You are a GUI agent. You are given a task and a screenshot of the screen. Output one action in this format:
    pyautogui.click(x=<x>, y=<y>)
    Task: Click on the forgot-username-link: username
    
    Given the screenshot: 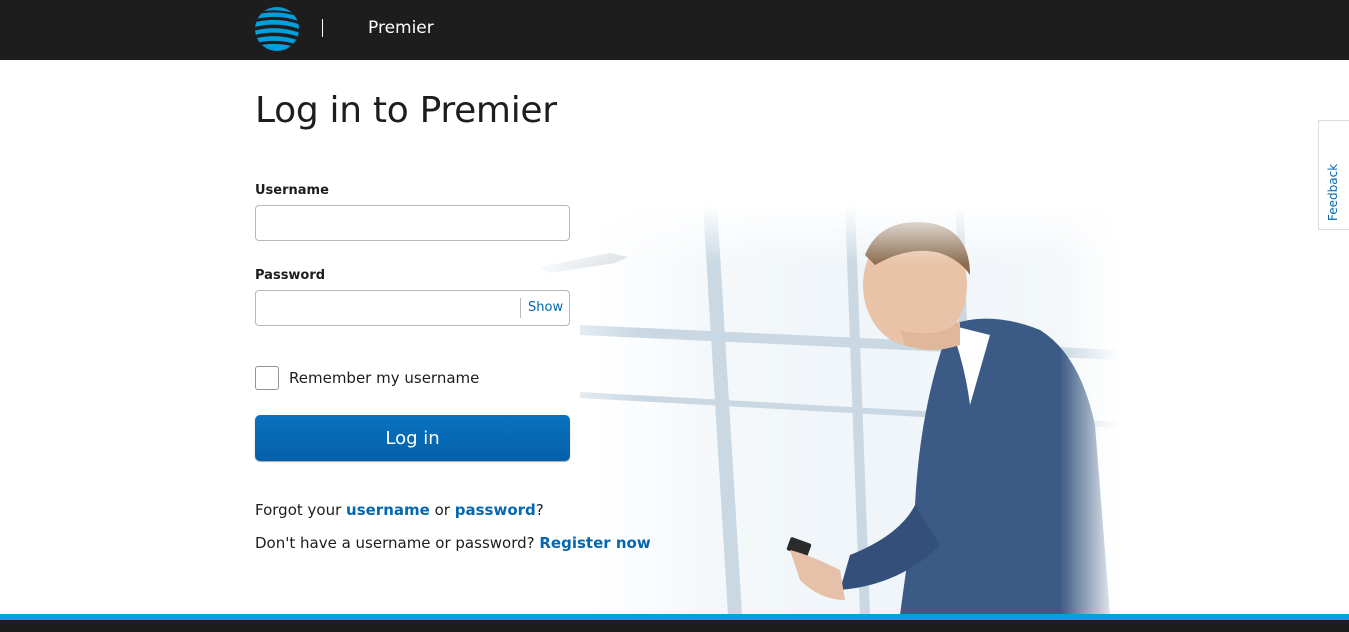 What is the action you would take?
    pyautogui.click(x=388, y=510)
    